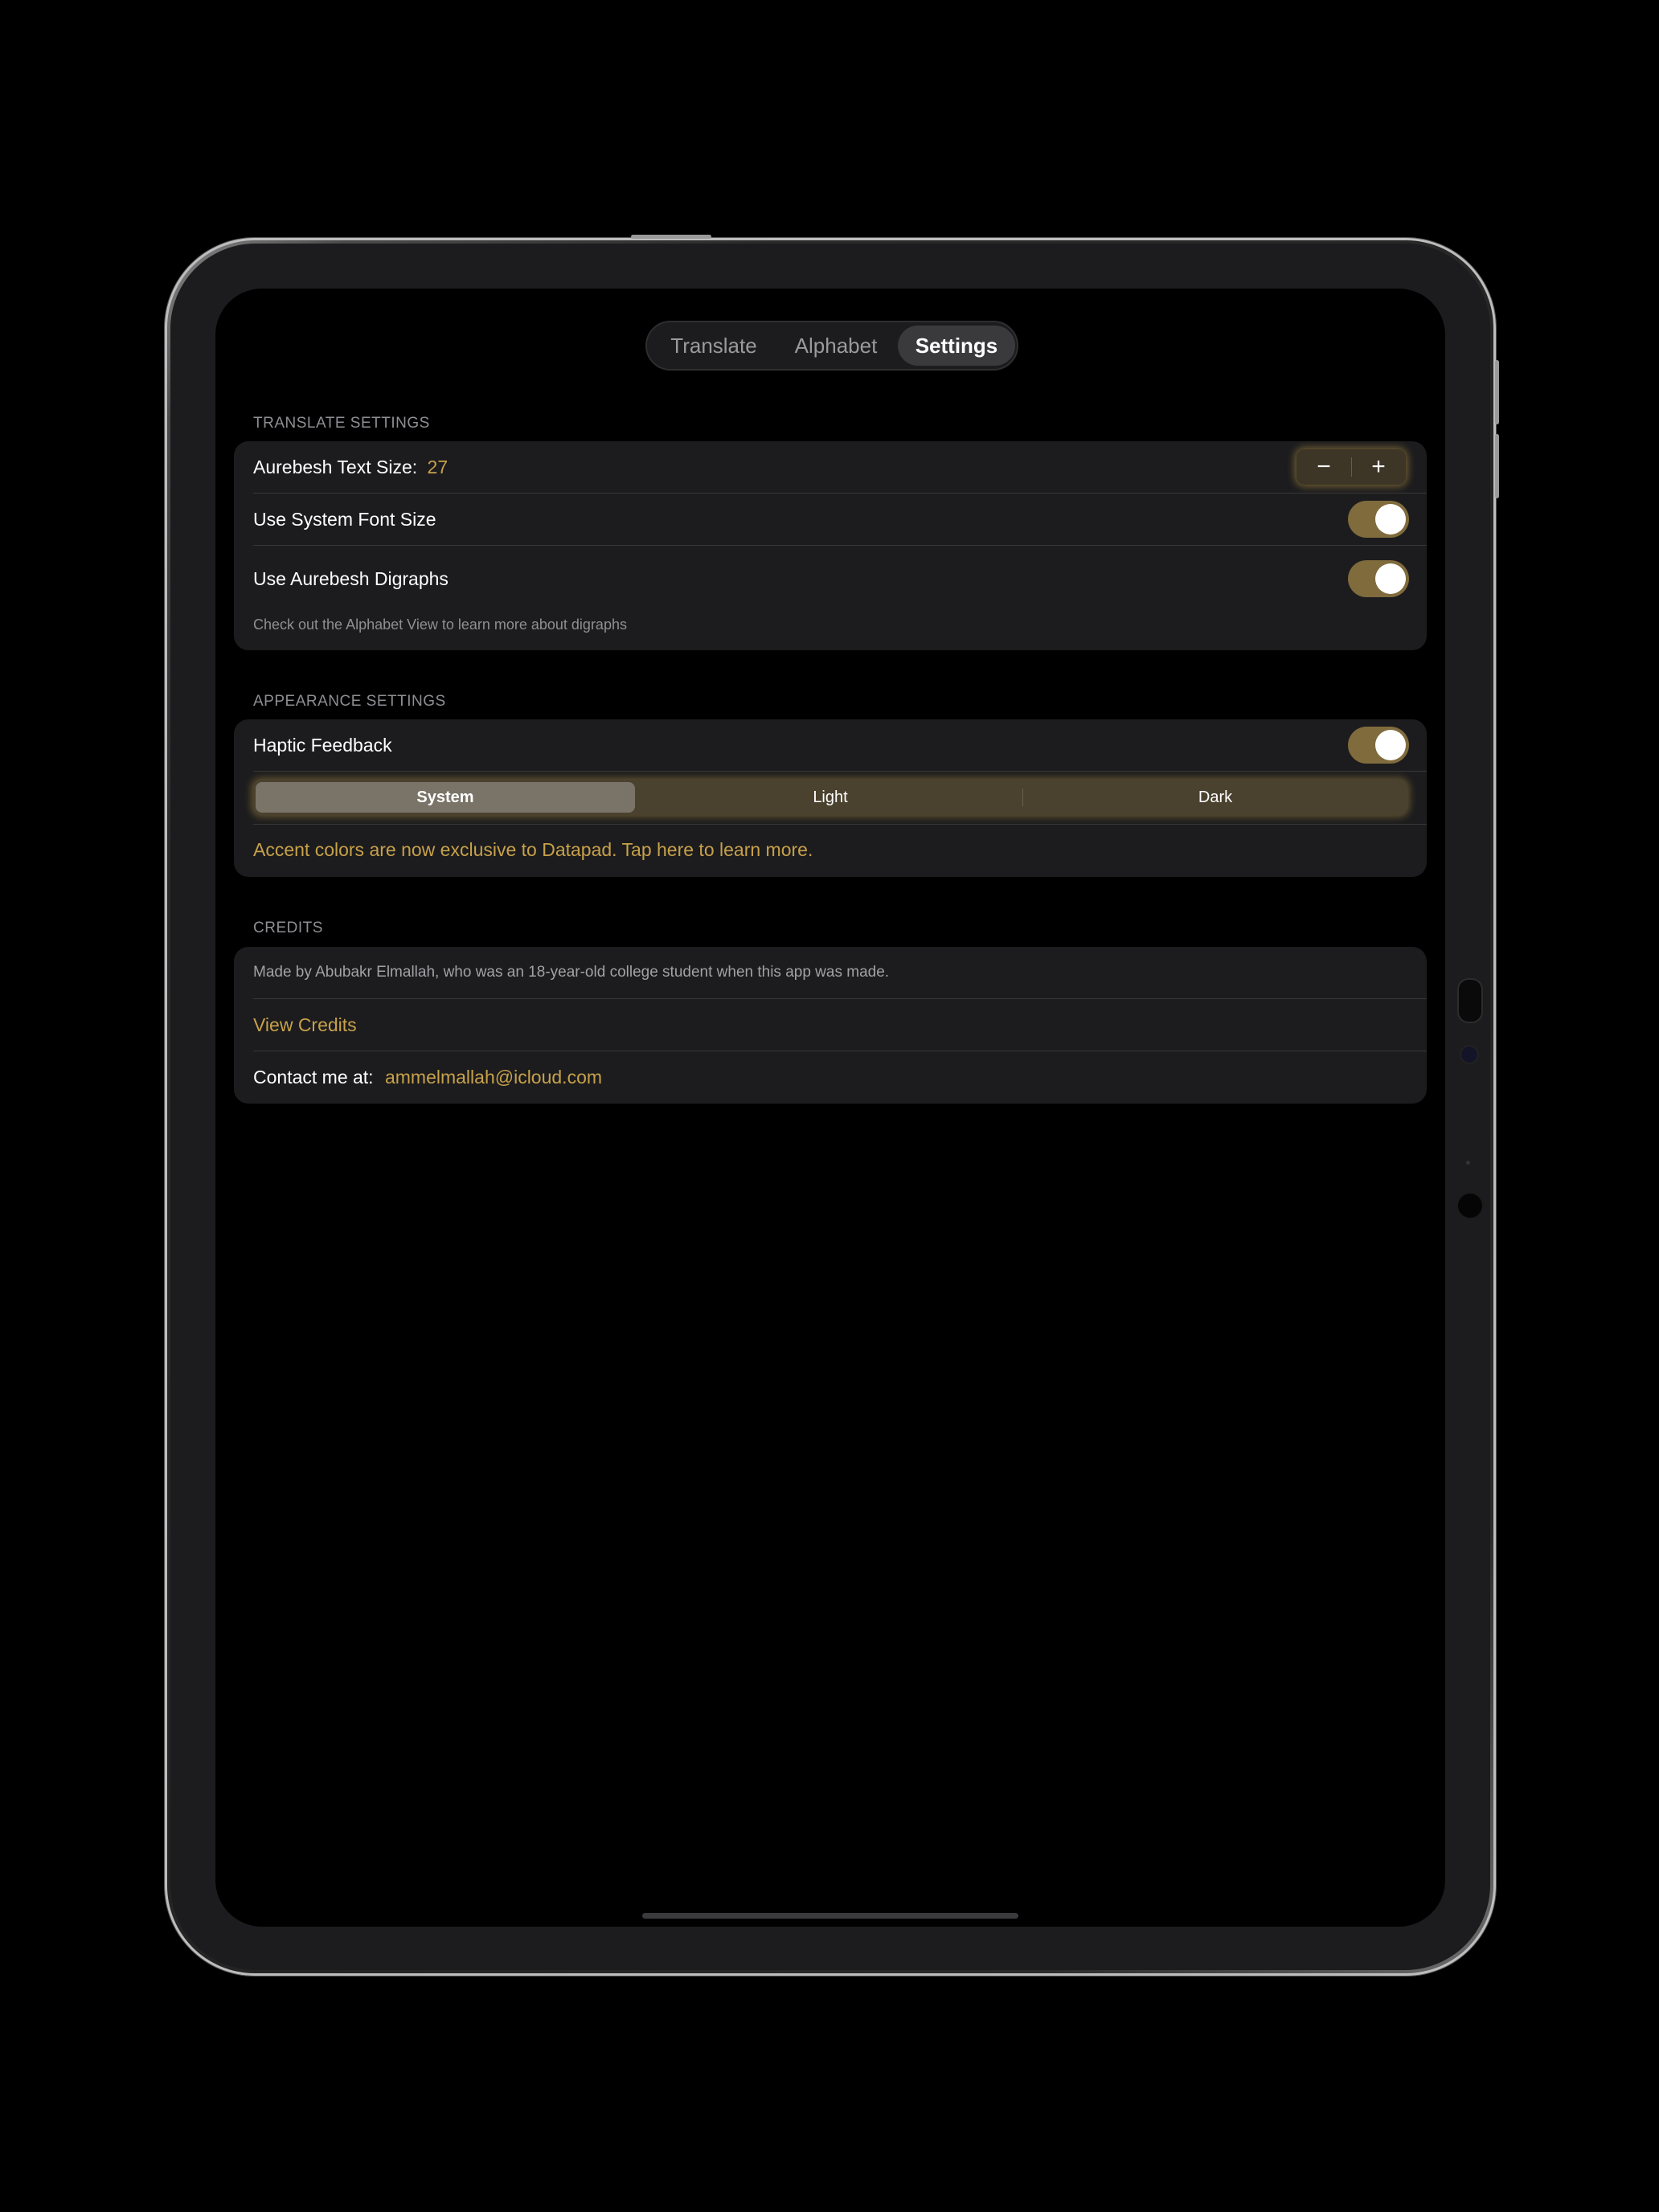 The width and height of the screenshot is (1659, 2212). I want to click on top-button, so click(671, 237).